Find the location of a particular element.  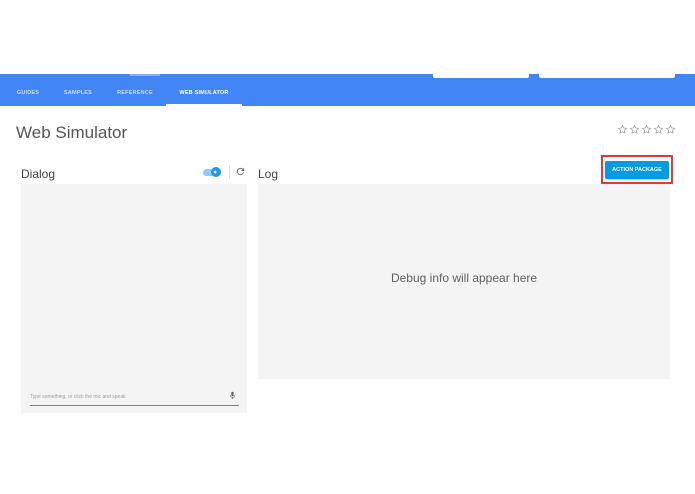

tab-web-simulator: WEB SIMULATOR is located at coordinates (204, 90).